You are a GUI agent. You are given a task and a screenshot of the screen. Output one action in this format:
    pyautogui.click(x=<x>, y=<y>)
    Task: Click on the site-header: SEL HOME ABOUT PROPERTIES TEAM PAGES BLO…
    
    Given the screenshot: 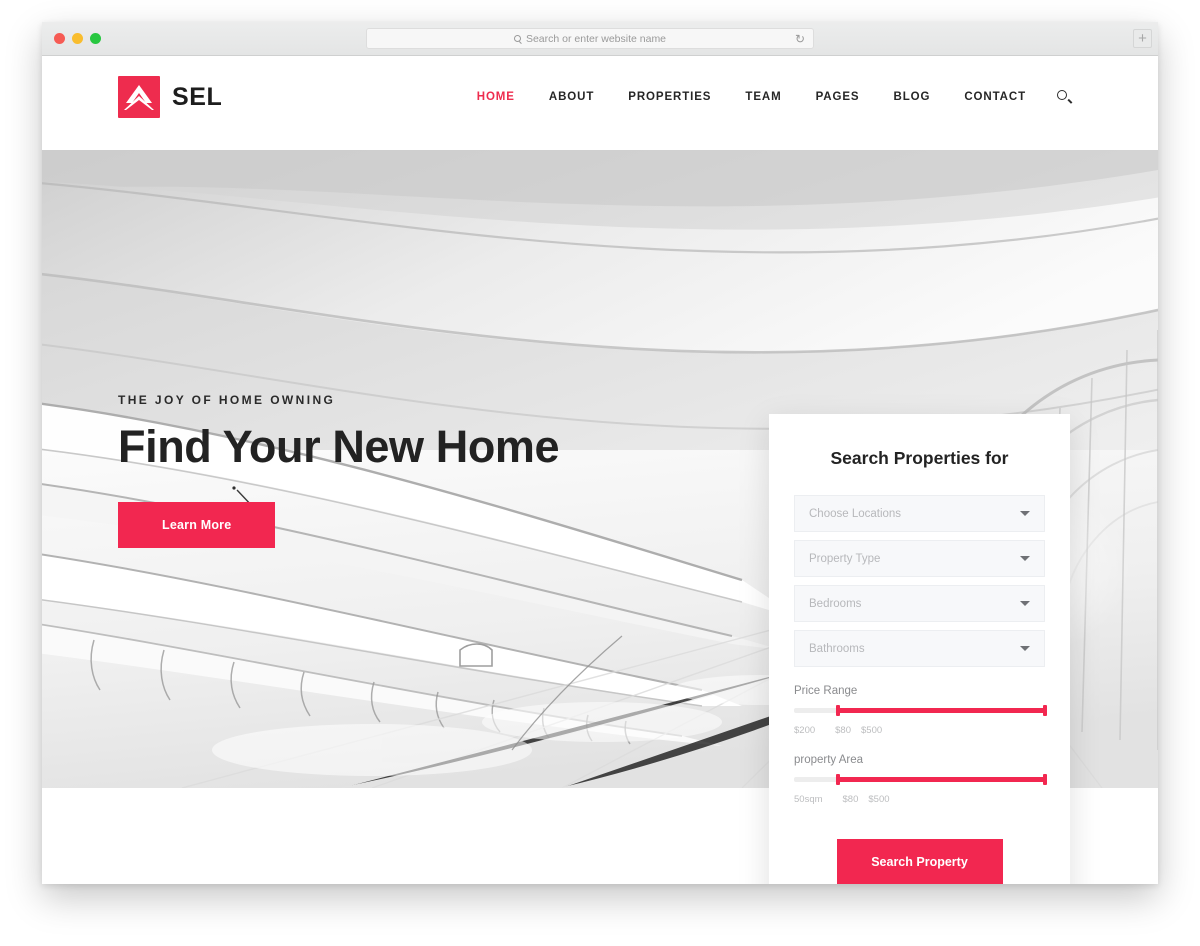 What is the action you would take?
    pyautogui.click(x=600, y=103)
    